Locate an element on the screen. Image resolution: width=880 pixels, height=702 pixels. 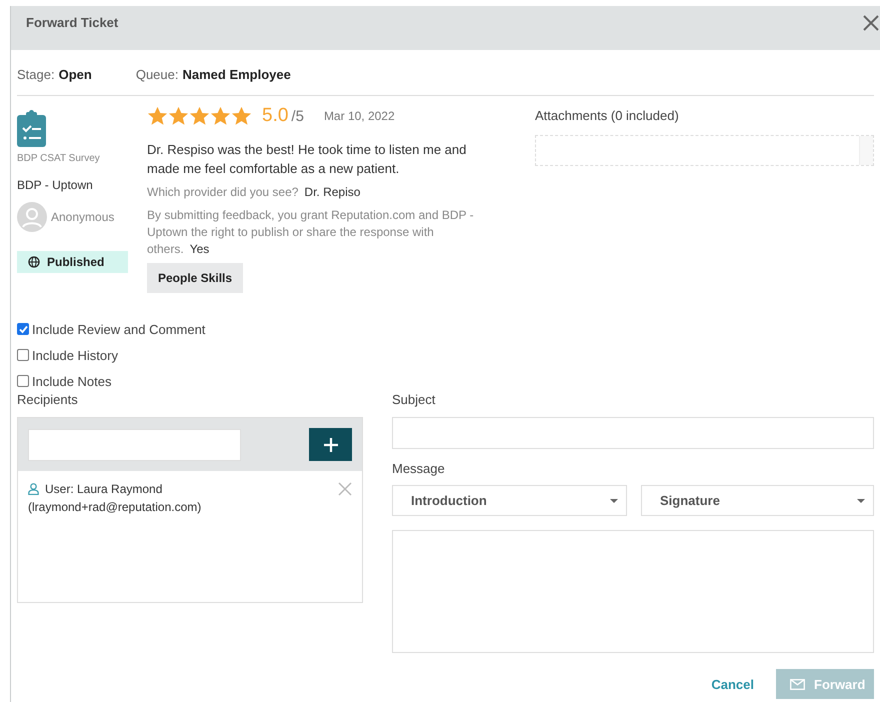
envelope-icon is located at coordinates (797, 684).